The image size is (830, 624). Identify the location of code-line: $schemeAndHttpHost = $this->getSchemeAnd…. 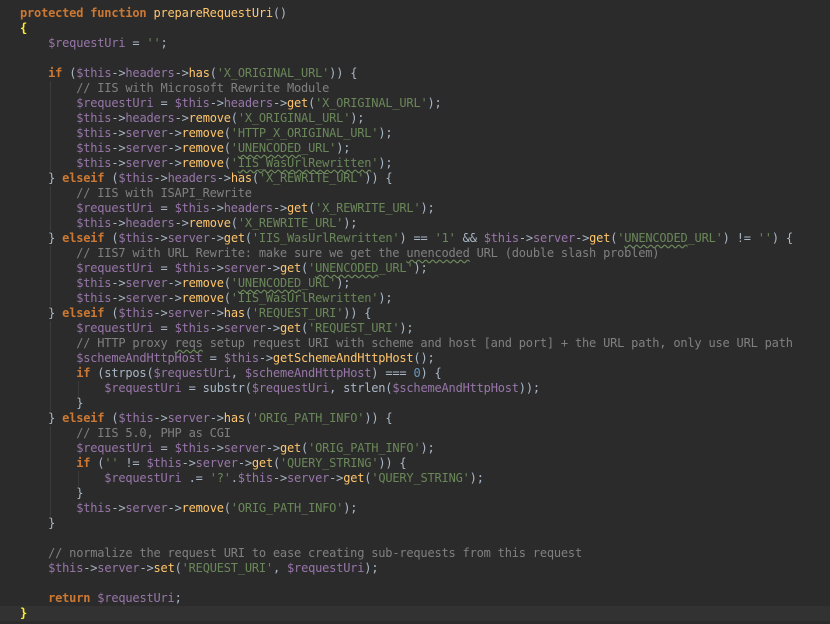
(415, 358).